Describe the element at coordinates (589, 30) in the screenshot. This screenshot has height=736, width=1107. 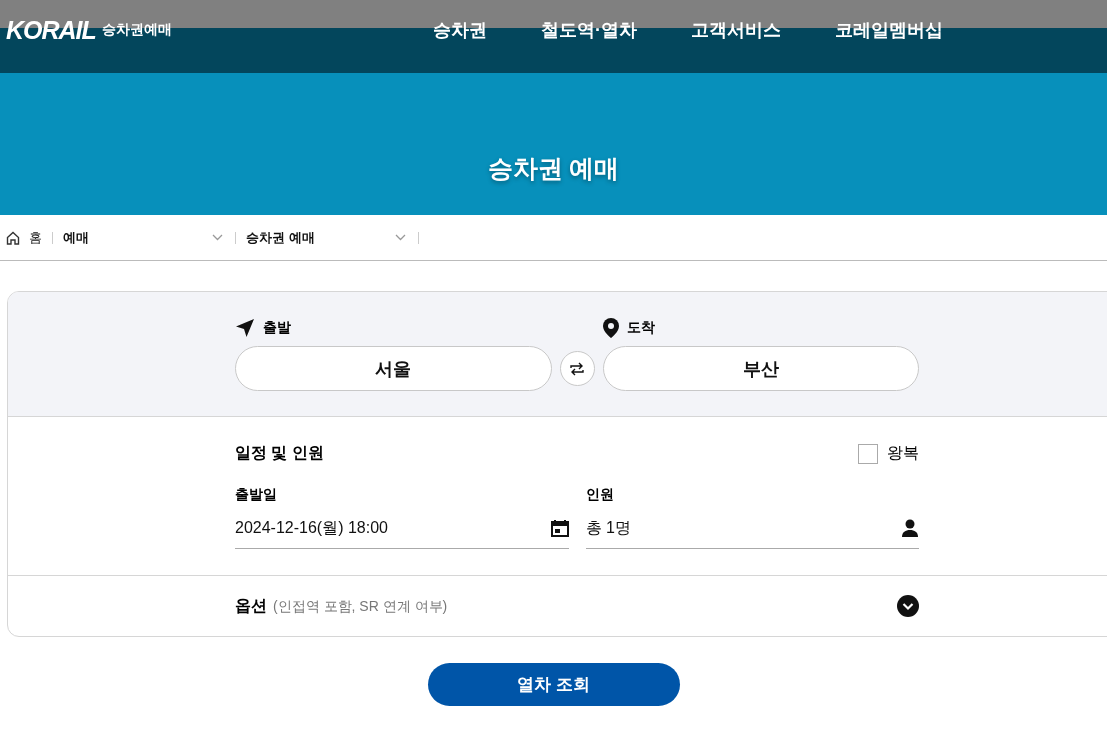
I see `nav-link: 철도역·열차` at that location.